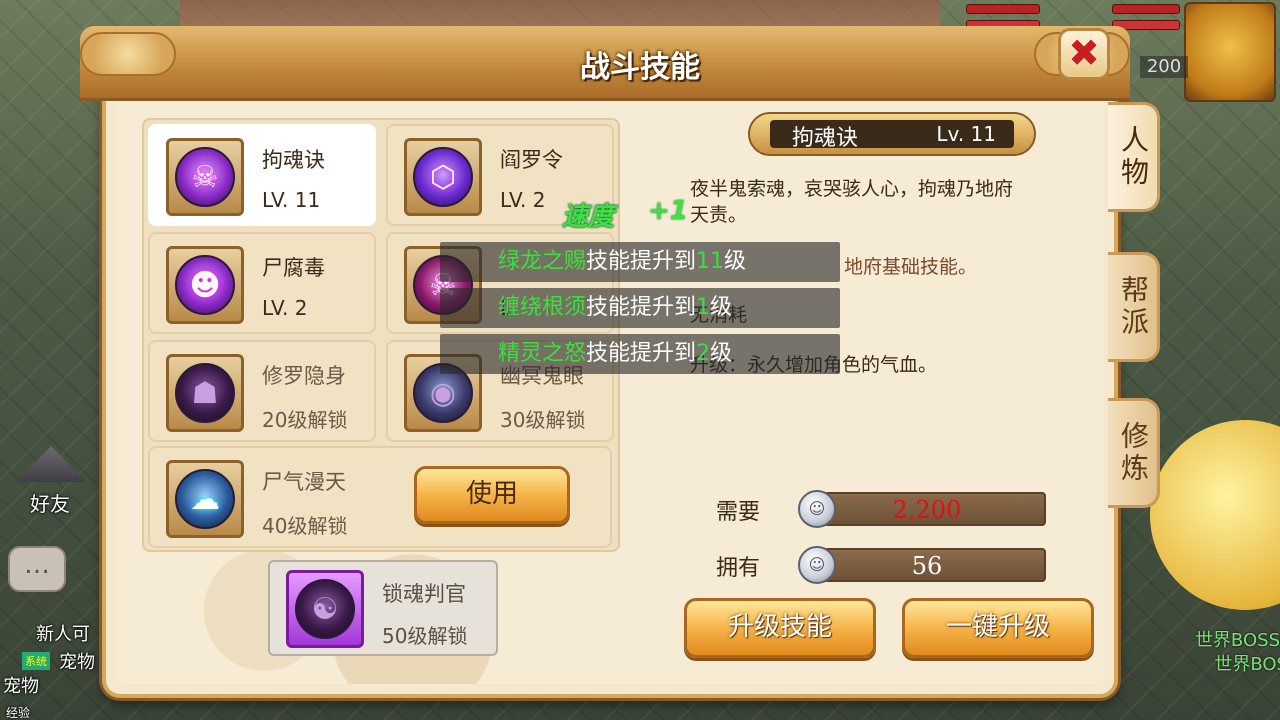  I want to click on upgrade-toast: 缠绕根须技能提升到1级, so click(640, 308).